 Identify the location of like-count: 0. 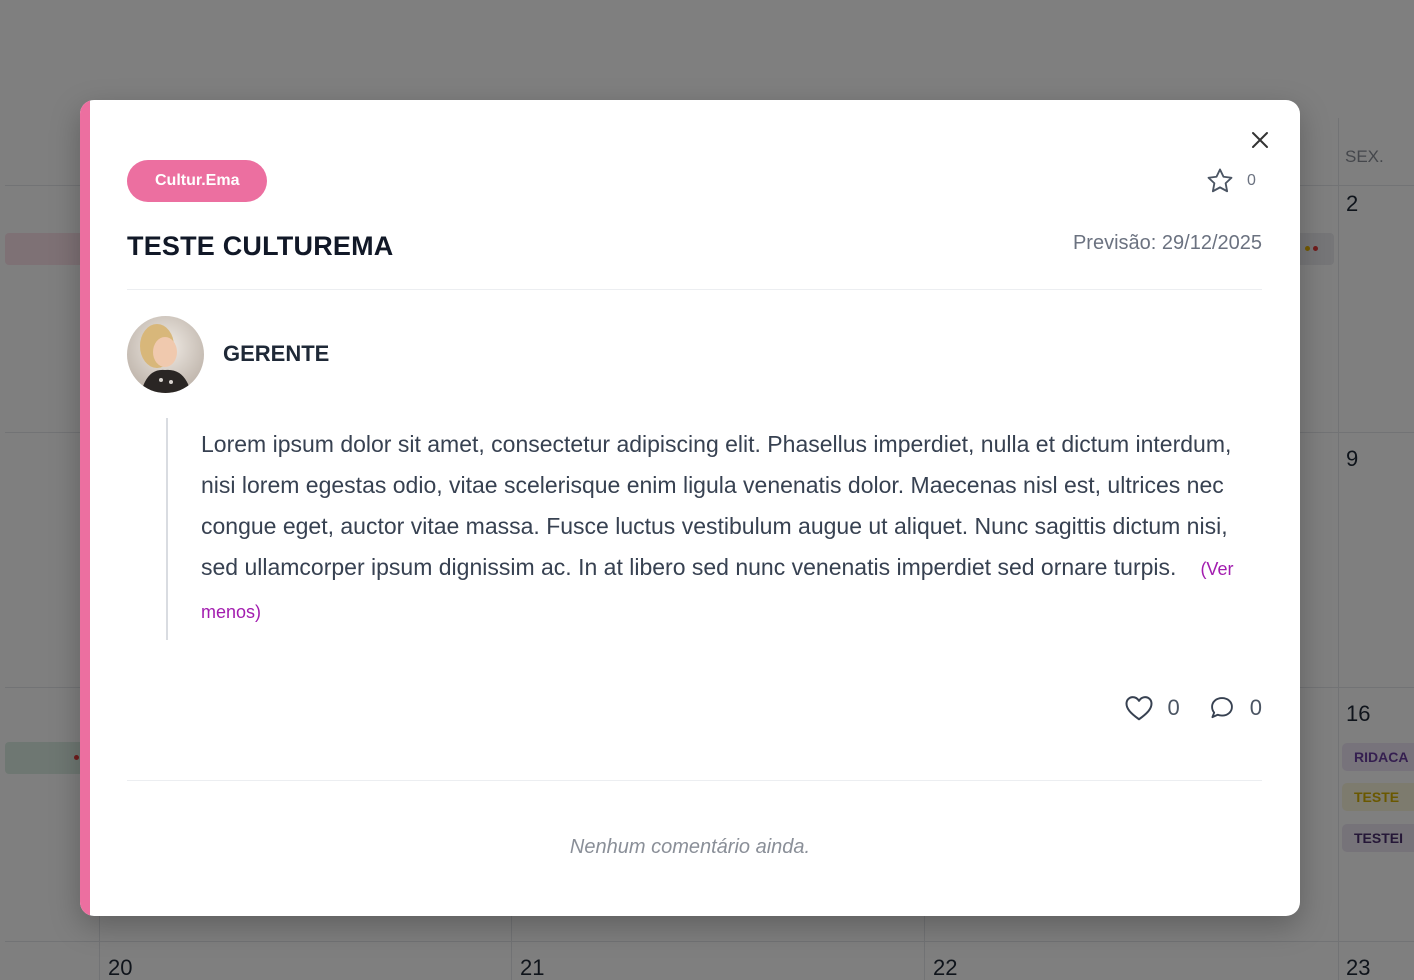
(1173, 707).